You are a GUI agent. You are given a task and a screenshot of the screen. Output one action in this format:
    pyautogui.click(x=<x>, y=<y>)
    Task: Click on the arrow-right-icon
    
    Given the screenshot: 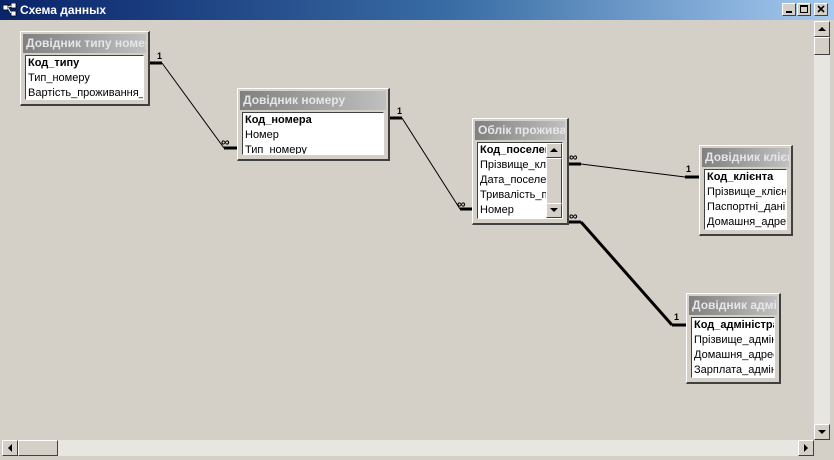 What is the action you would take?
    pyautogui.click(x=806, y=448)
    